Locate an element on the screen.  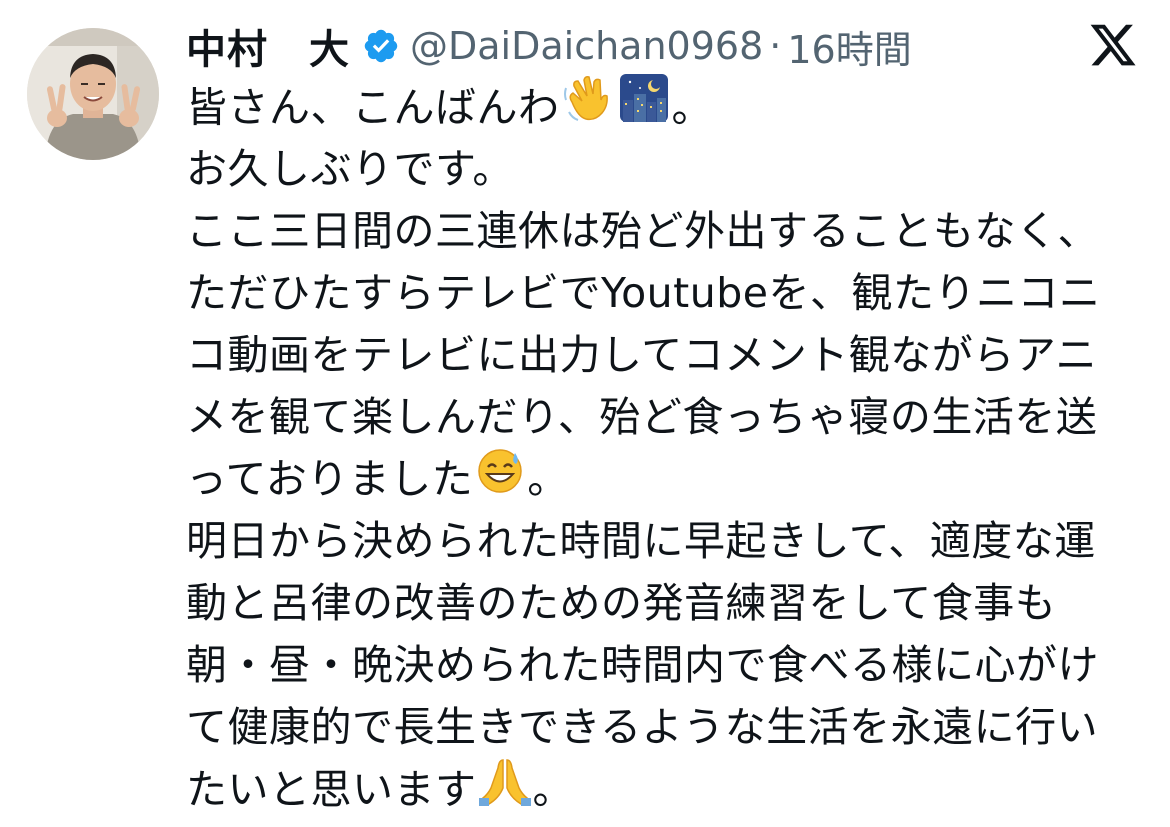
avatar-photo is located at coordinates (93, 94).